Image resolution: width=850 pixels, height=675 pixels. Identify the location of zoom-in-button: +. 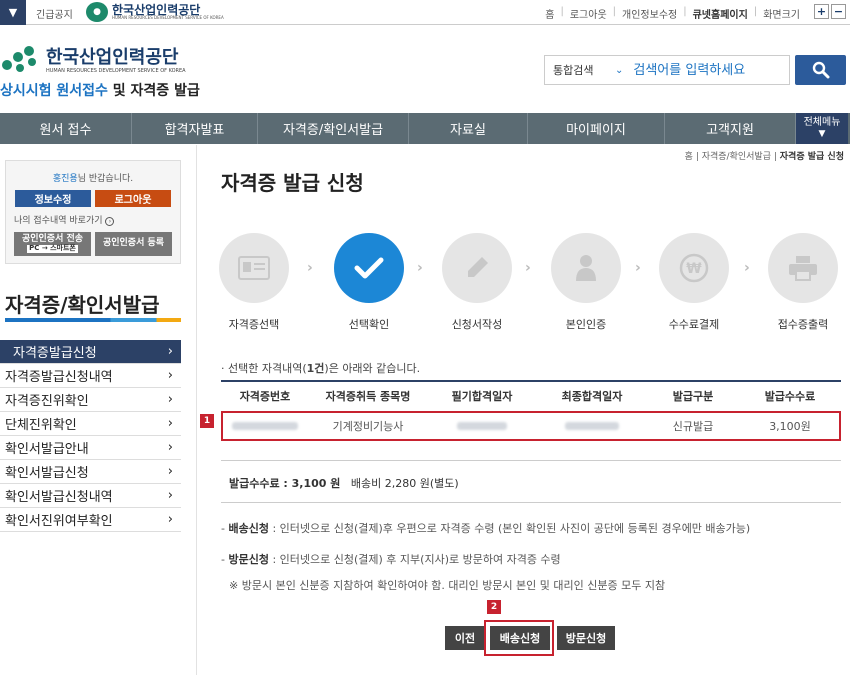
(821, 11).